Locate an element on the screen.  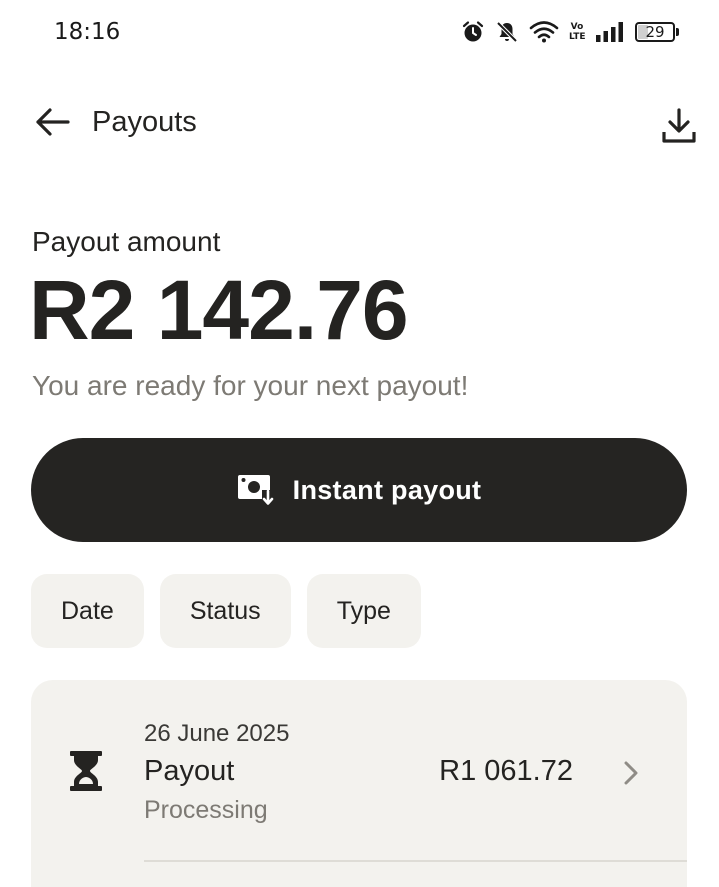
back-button is located at coordinates (52, 122).